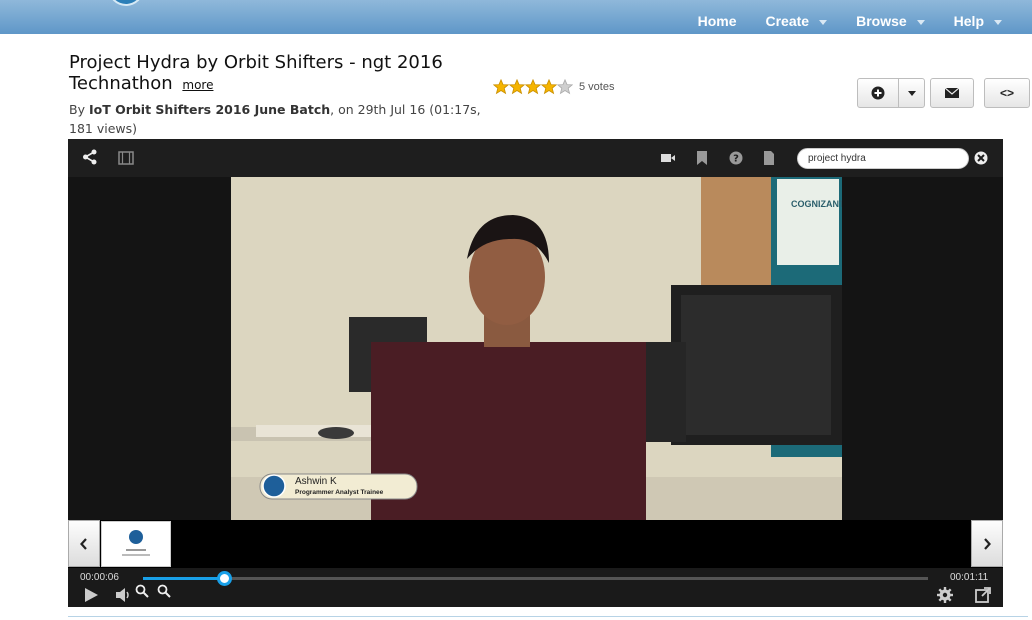 This screenshot has width=1032, height=620. I want to click on poster-text: COGNIZANT, so click(816, 204).